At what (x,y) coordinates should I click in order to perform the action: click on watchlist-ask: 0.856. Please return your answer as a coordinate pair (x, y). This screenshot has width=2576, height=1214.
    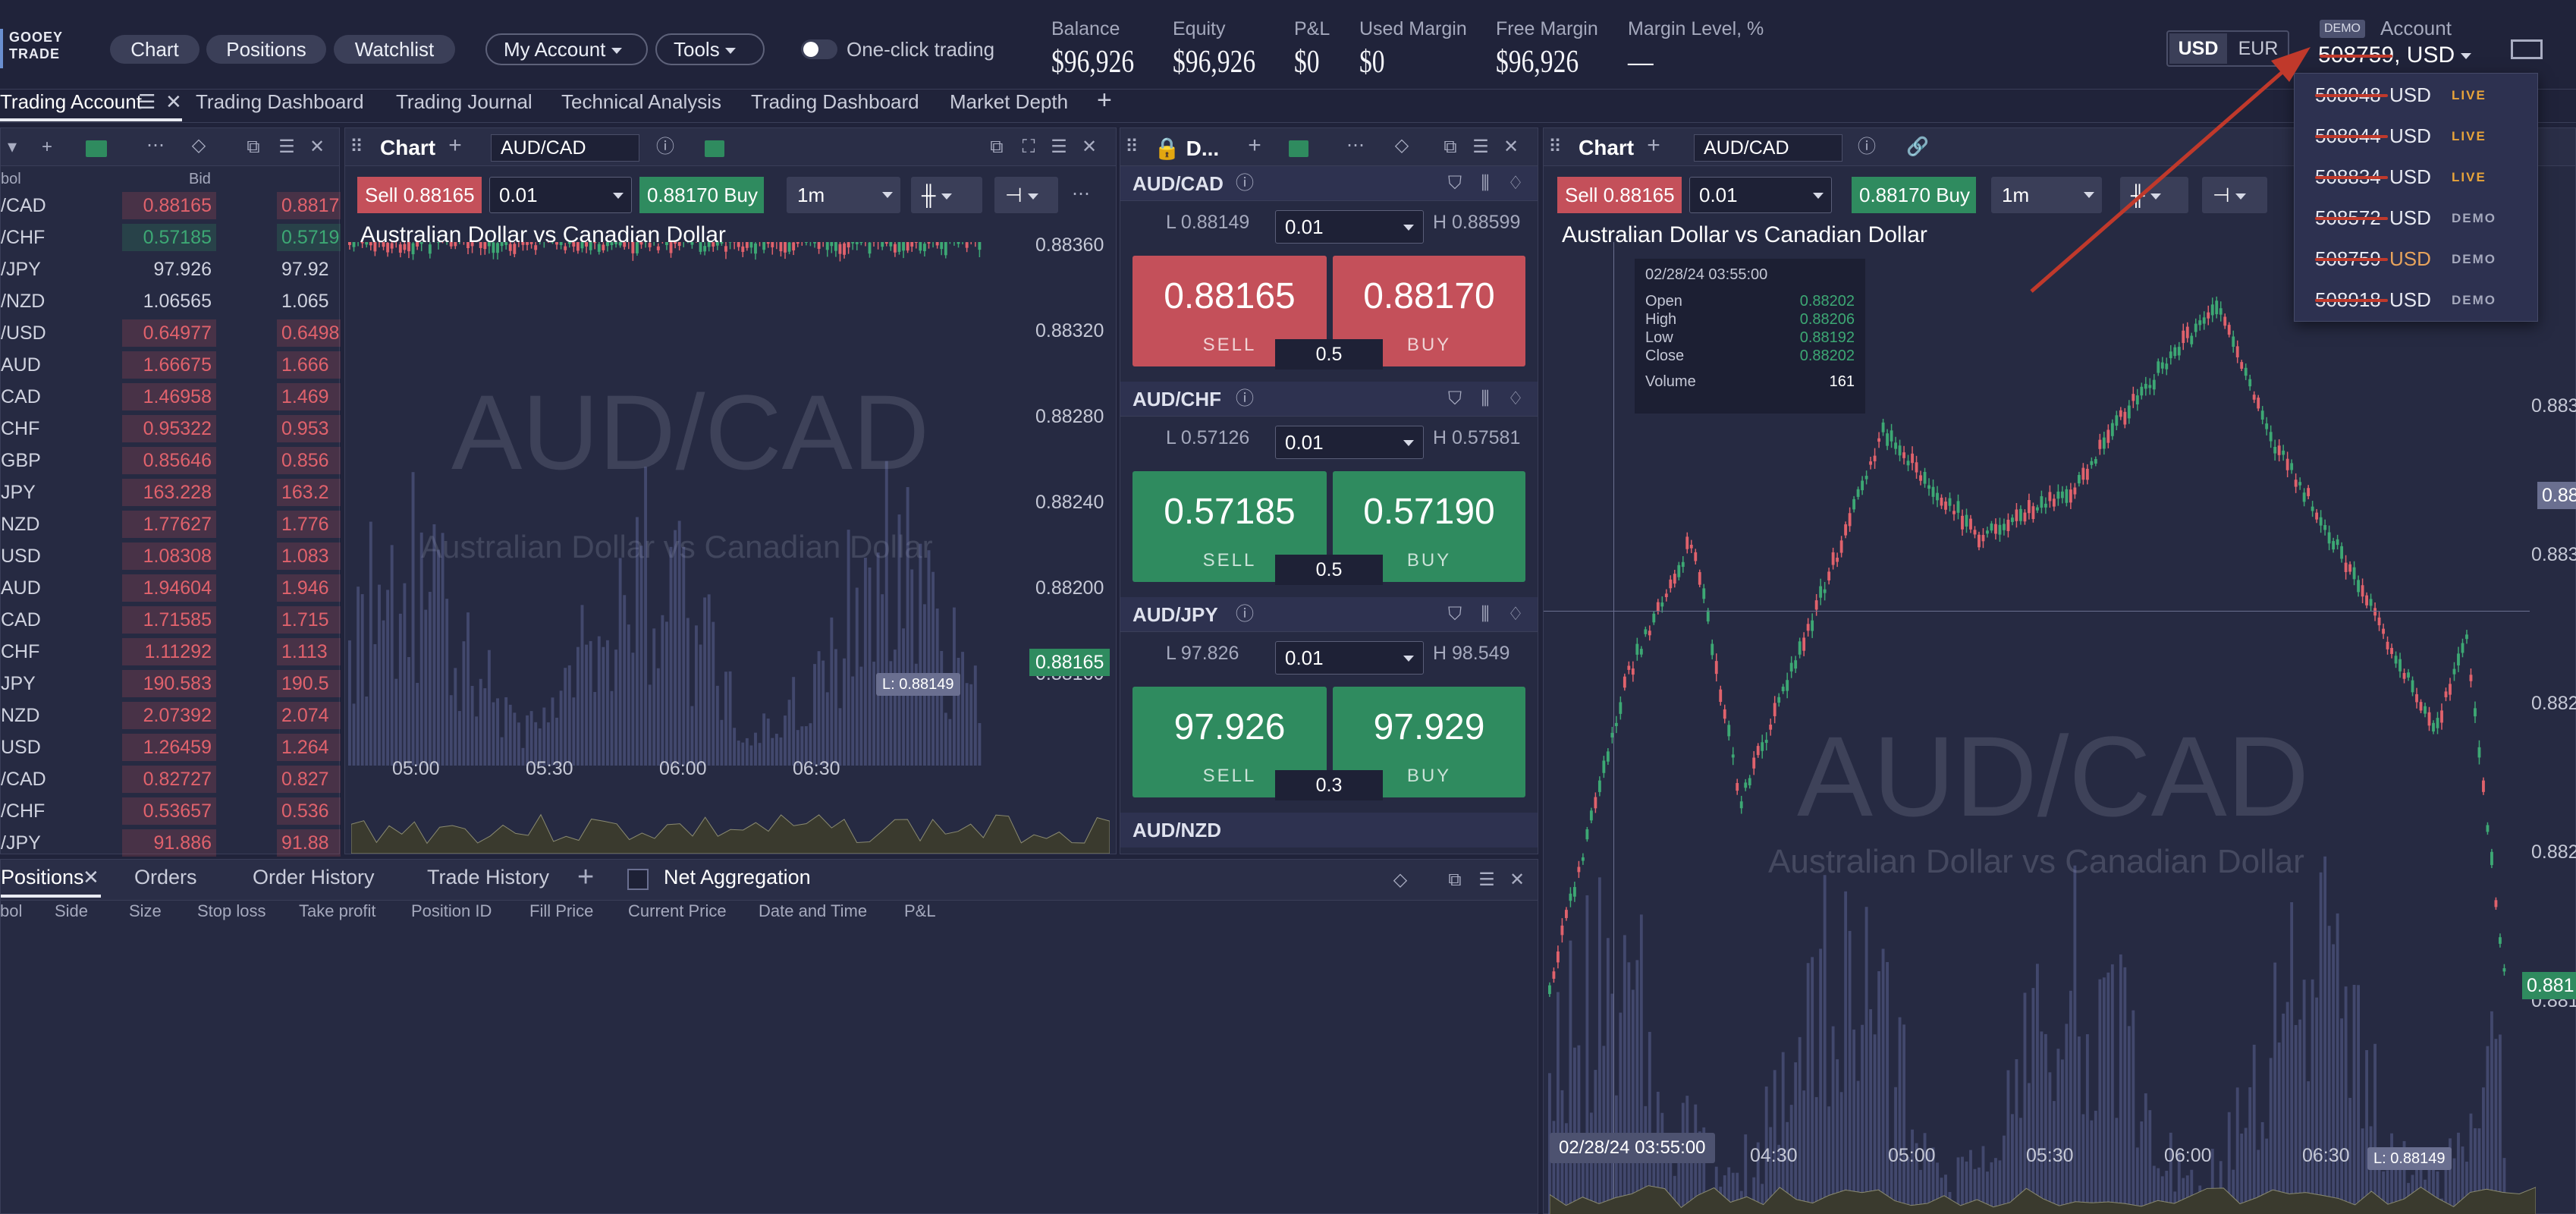
    Looking at the image, I should click on (309, 460).